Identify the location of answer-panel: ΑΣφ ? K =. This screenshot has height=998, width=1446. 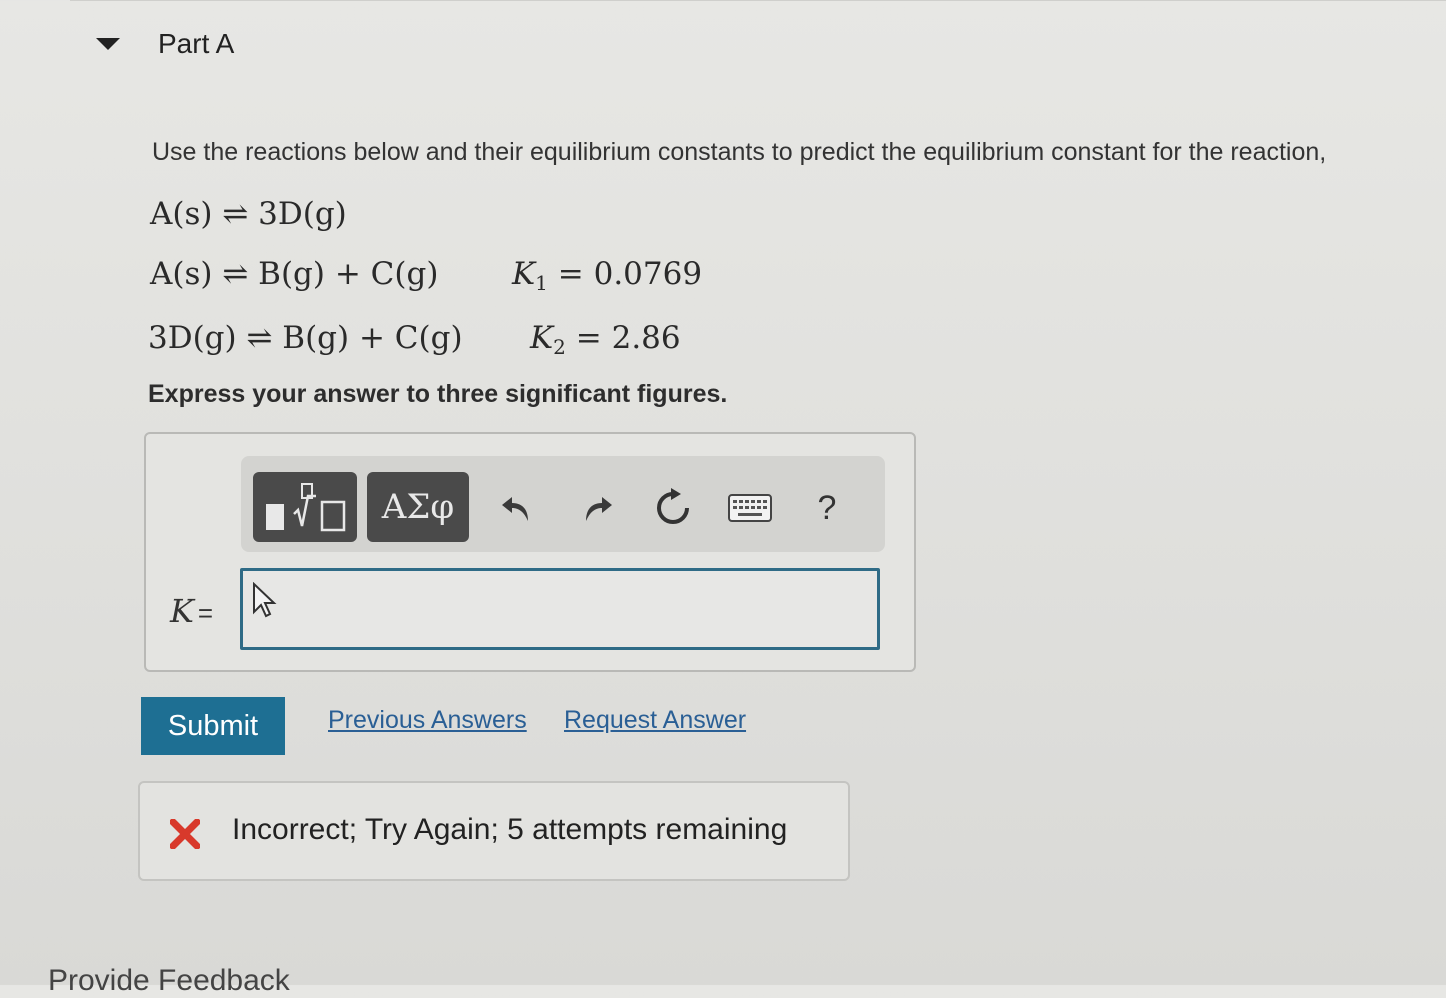
(530, 552).